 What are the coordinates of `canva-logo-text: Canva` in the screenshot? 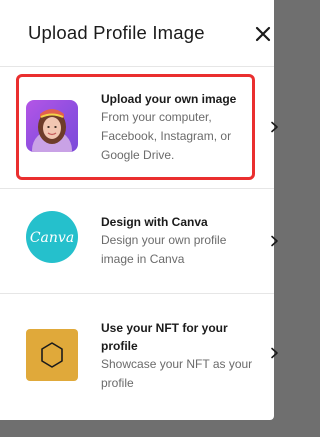 It's located at (52, 238).